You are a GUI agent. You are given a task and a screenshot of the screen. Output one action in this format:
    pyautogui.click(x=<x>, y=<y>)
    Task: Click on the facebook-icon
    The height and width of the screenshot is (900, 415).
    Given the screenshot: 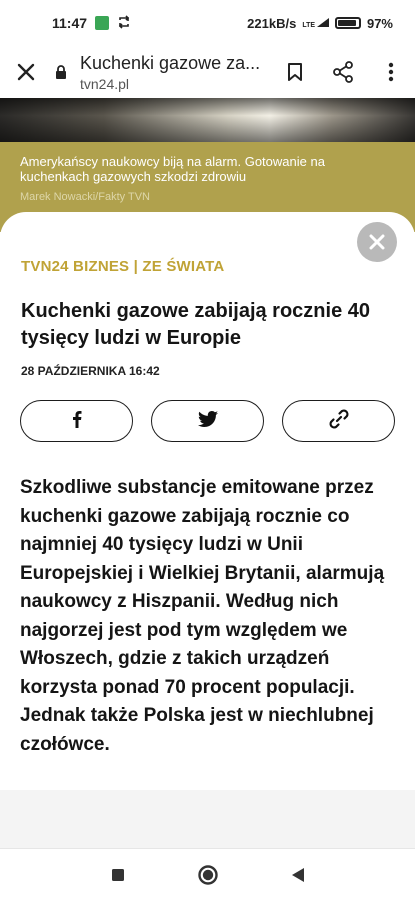 What is the action you would take?
    pyautogui.click(x=77, y=421)
    